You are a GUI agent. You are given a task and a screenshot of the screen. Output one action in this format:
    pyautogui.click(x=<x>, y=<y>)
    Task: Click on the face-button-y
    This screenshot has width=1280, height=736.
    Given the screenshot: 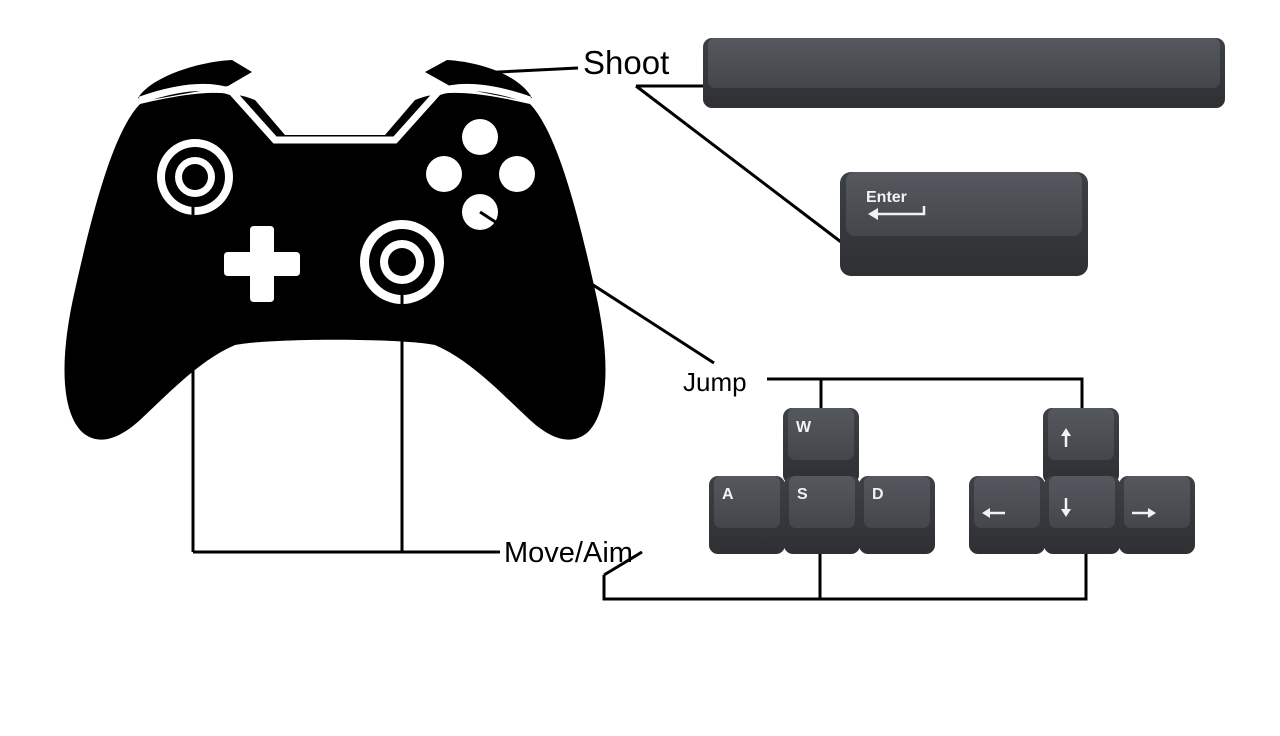 What is the action you would take?
    pyautogui.click(x=480, y=137)
    